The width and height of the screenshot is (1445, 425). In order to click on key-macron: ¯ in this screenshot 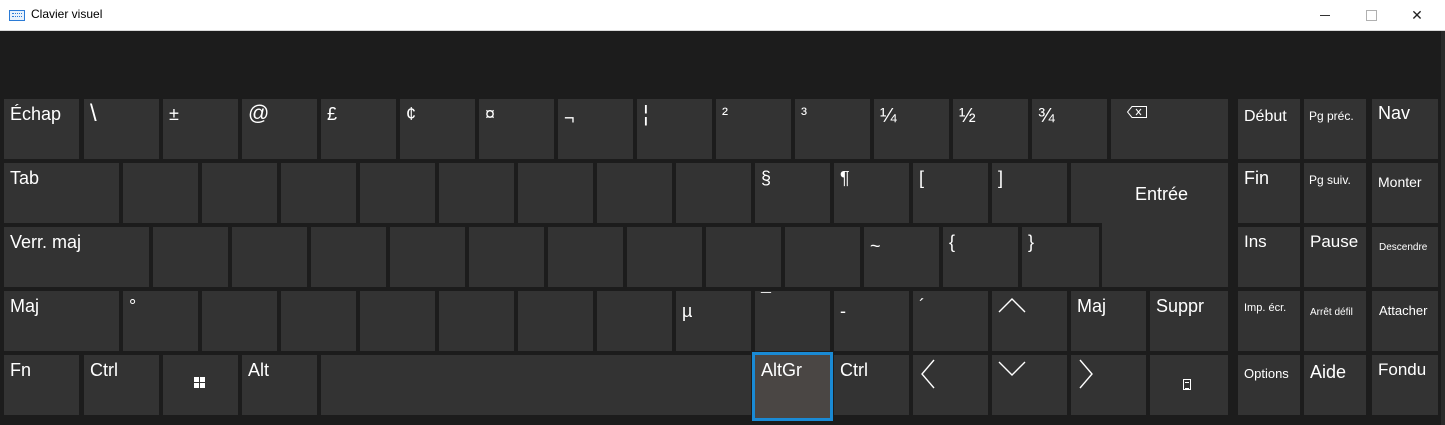, I will do `click(792, 321)`.